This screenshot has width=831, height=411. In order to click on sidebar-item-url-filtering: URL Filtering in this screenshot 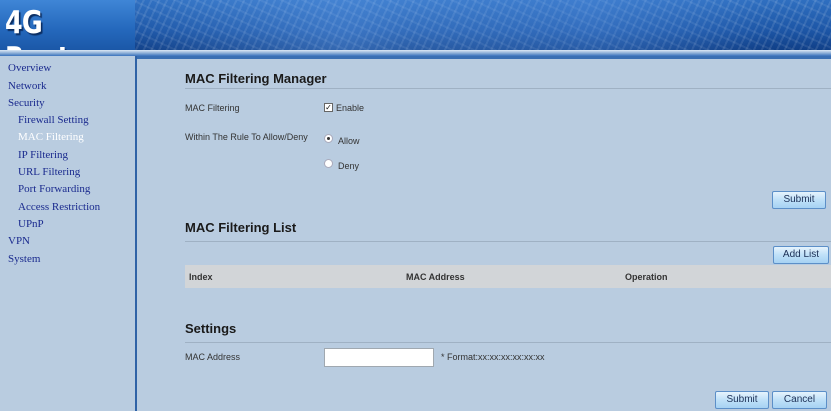, I will do `click(49, 172)`.